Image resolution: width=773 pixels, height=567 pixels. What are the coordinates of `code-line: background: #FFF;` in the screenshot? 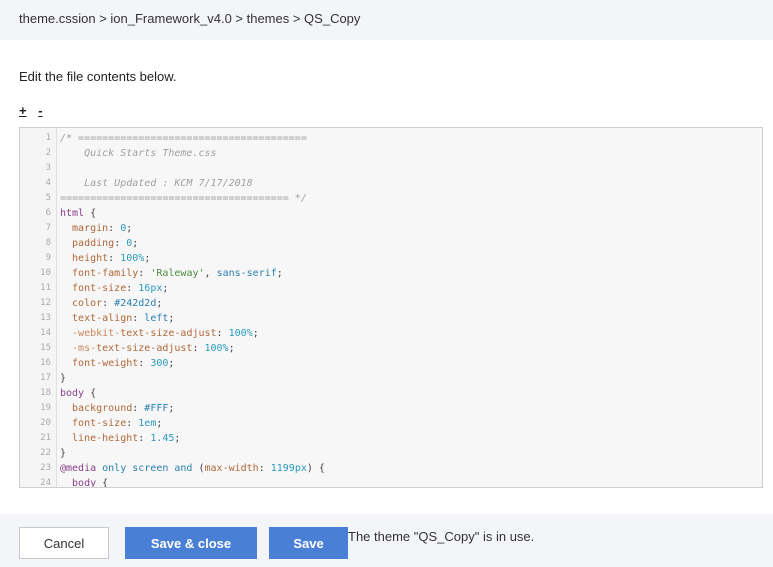 It's located at (117, 408).